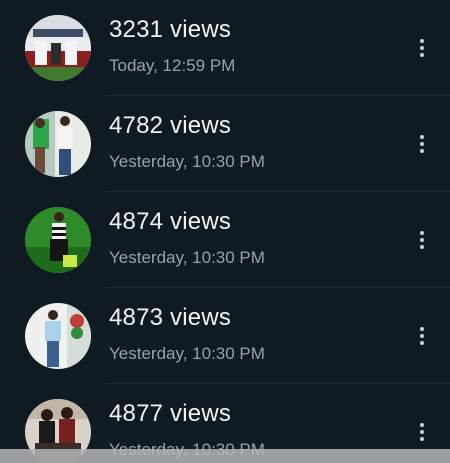  What do you see at coordinates (170, 29) in the screenshot?
I see `views-count: 3231 views` at bounding box center [170, 29].